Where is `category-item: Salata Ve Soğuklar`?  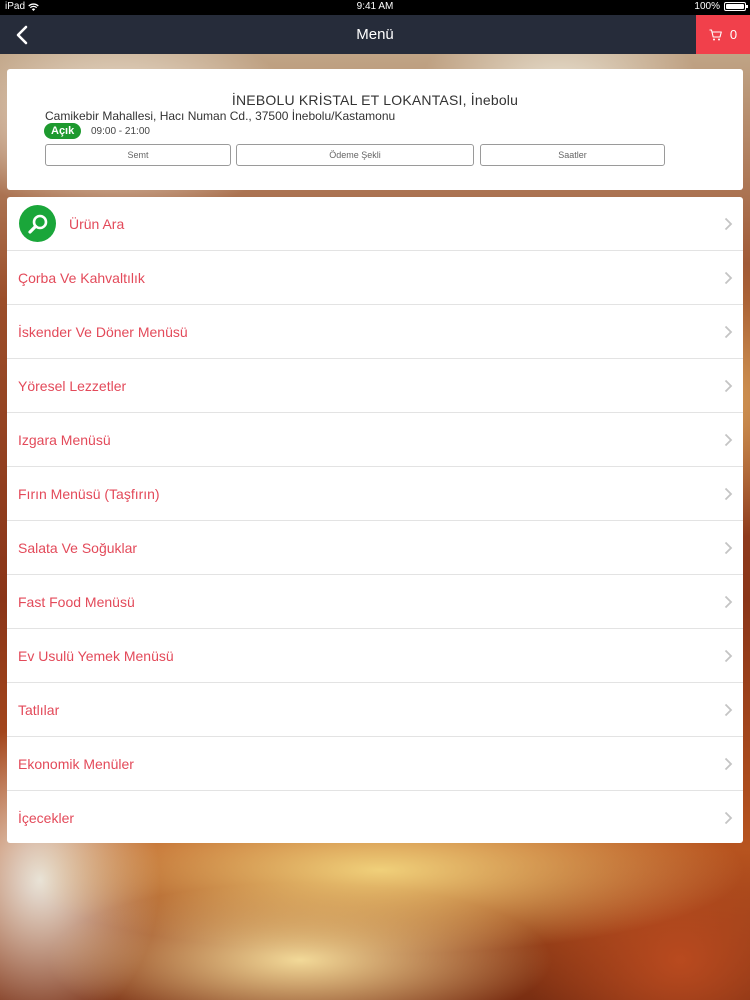
category-item: Salata Ve Soğuklar is located at coordinates (375, 548).